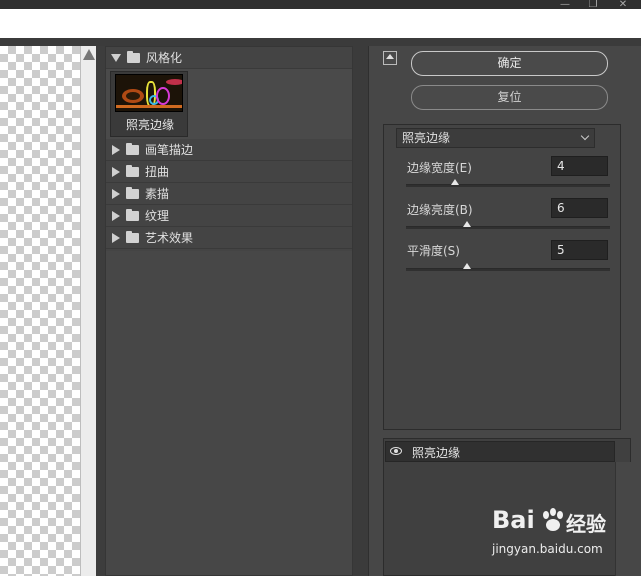  Describe the element at coordinates (623, 5) in the screenshot. I see `close-icon: ✕` at that location.